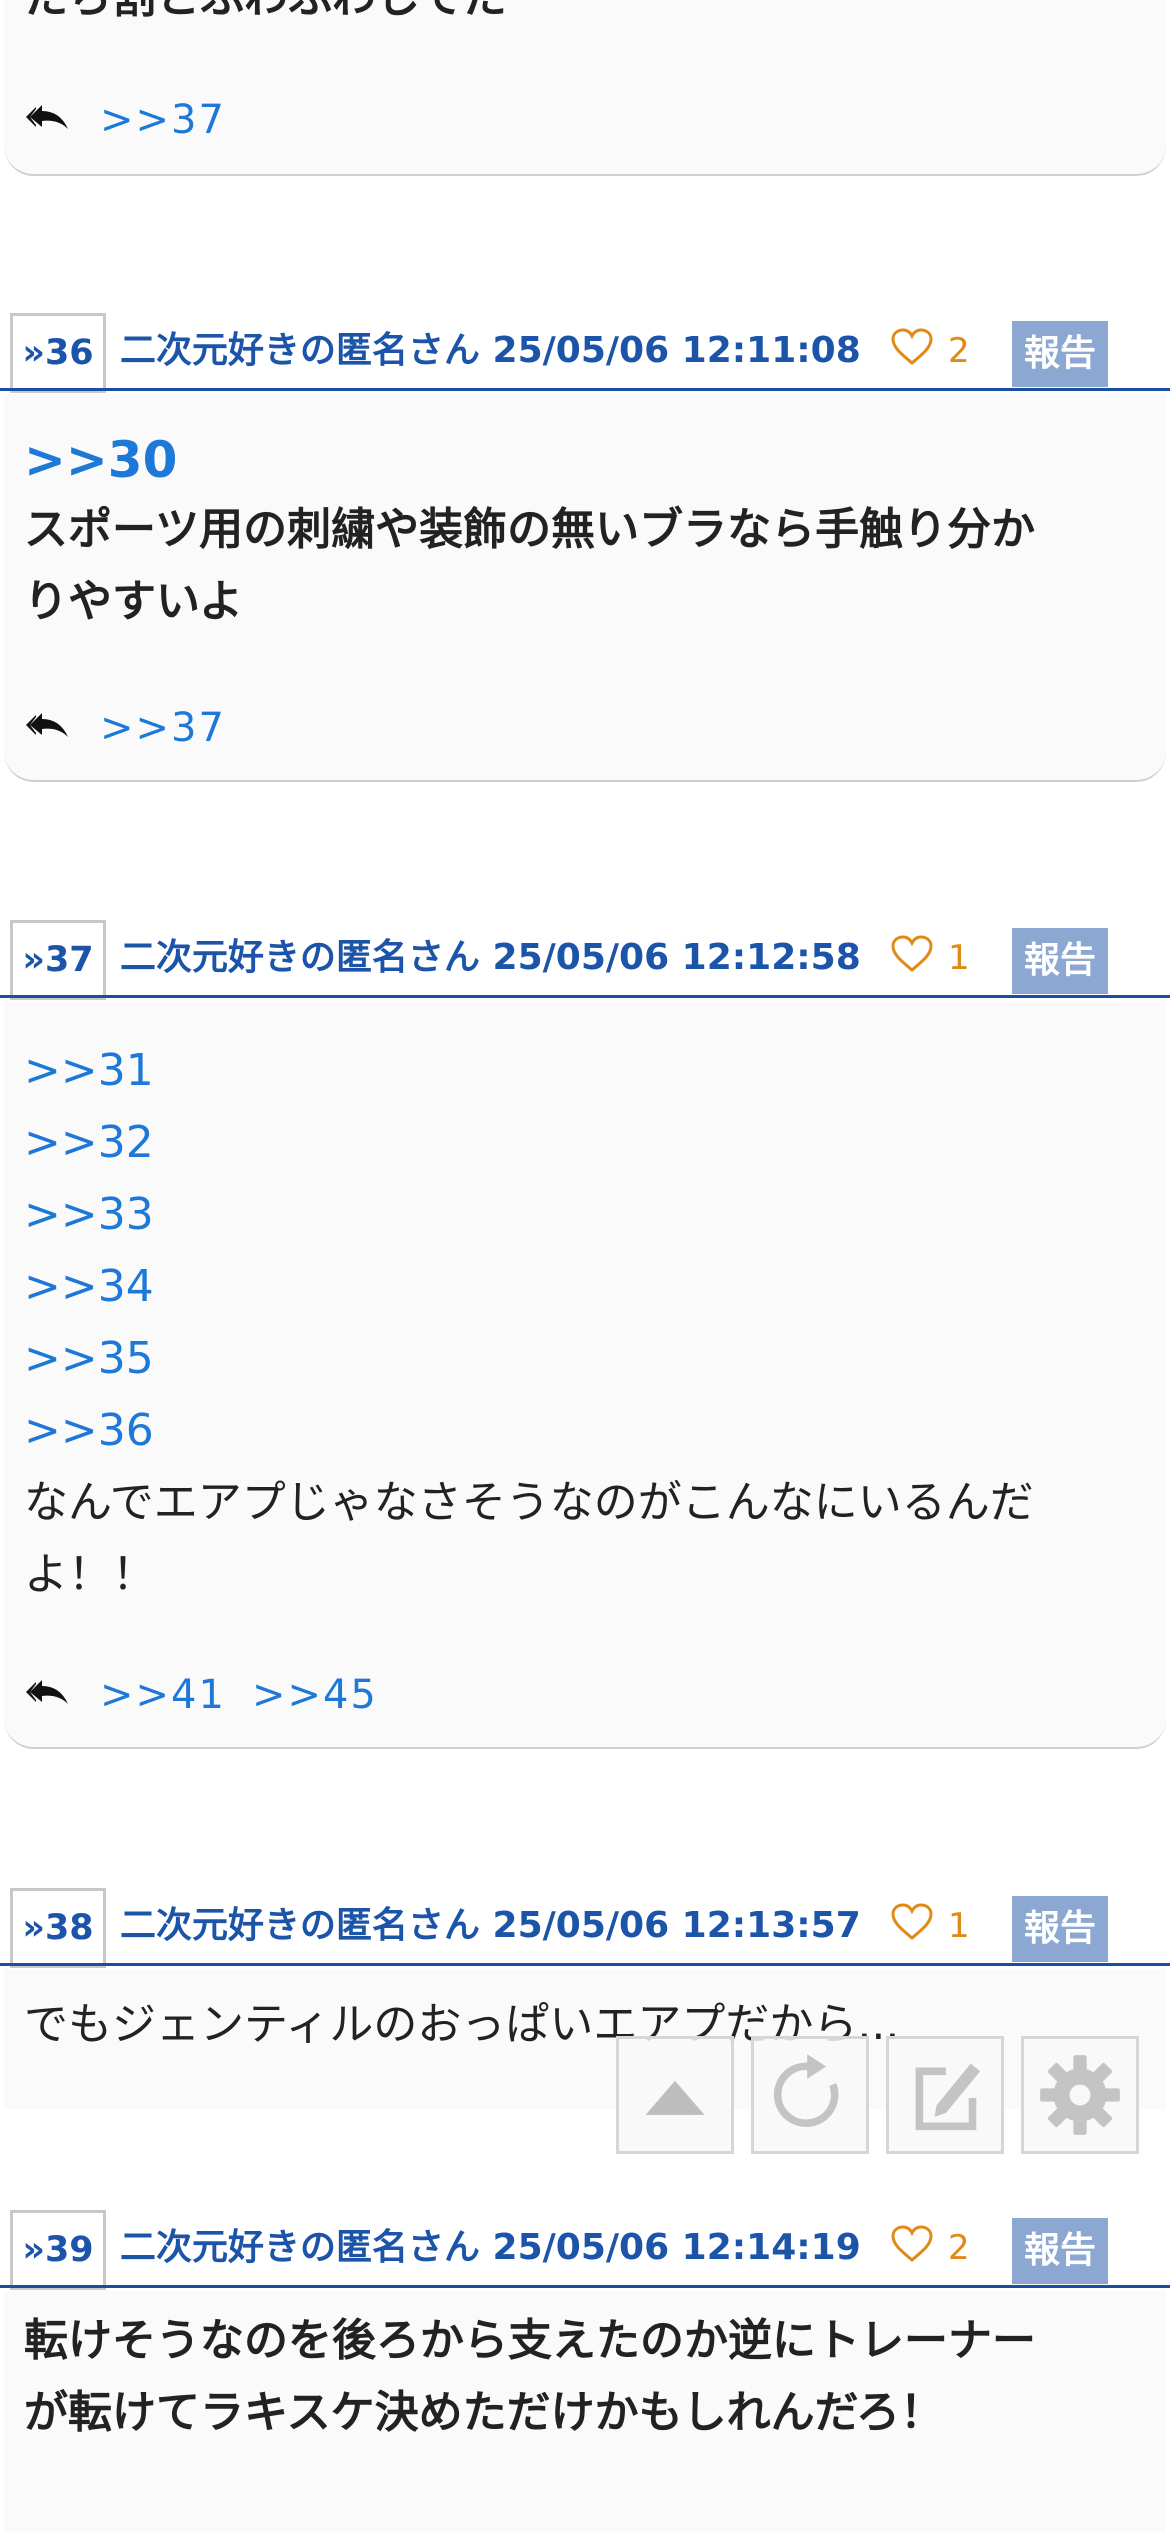 Image resolution: width=1170 pixels, height=2532 pixels. What do you see at coordinates (484, 2412) in the screenshot?
I see `post-body-line: が転けてラキスケ決めただけかもしれんだろ！` at bounding box center [484, 2412].